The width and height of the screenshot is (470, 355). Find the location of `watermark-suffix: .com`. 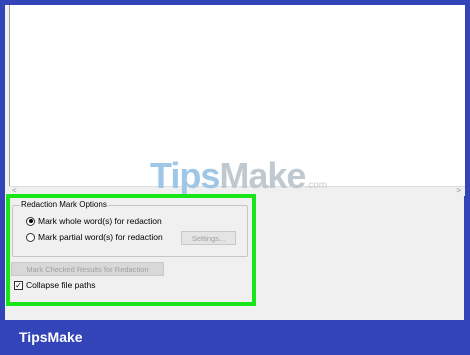

watermark-suffix: .com is located at coordinates (316, 185).